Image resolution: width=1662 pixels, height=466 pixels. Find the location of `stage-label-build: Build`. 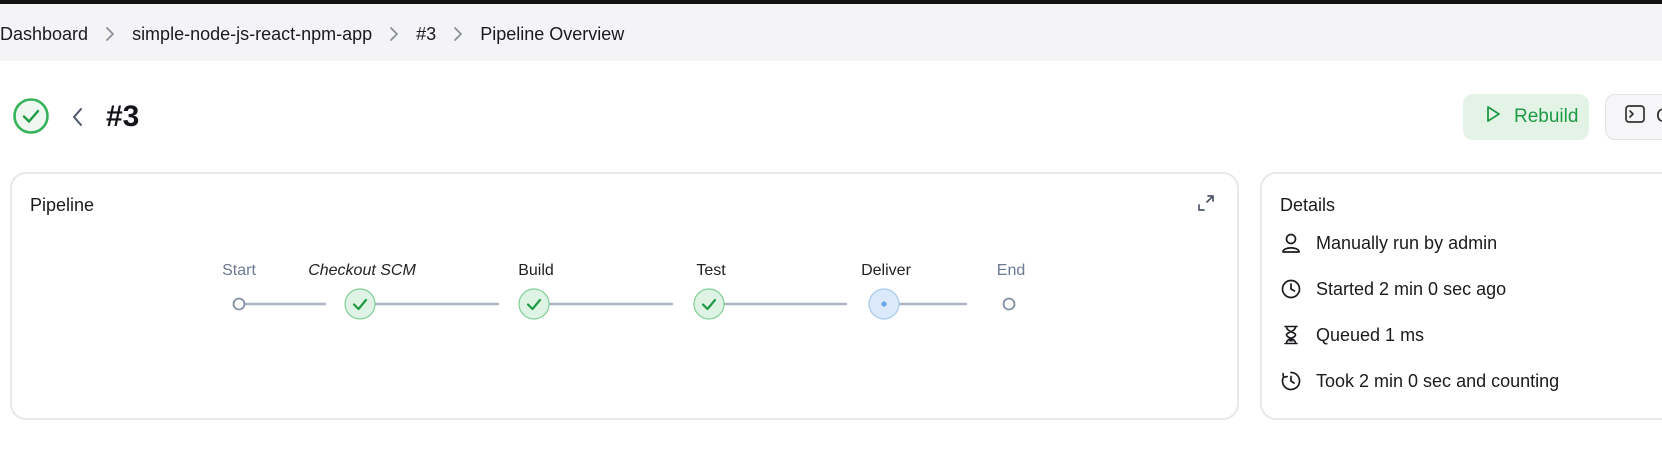

stage-label-build: Build is located at coordinates (536, 271).